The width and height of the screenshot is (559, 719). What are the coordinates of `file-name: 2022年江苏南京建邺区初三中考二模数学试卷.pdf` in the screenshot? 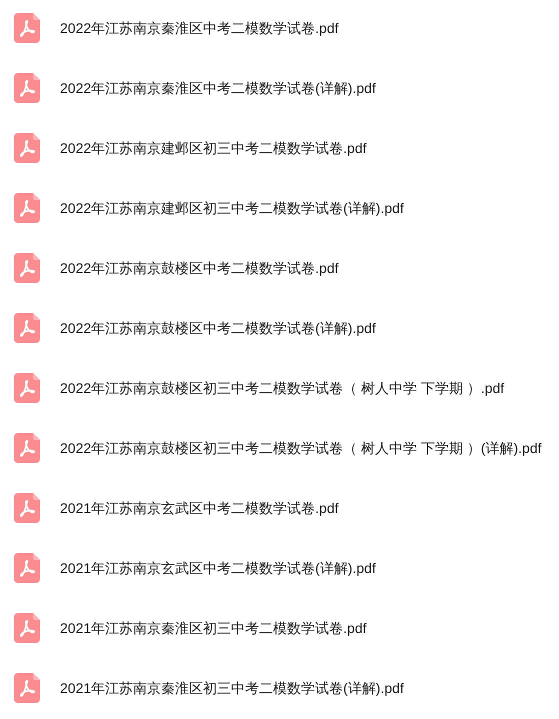 It's located at (213, 148).